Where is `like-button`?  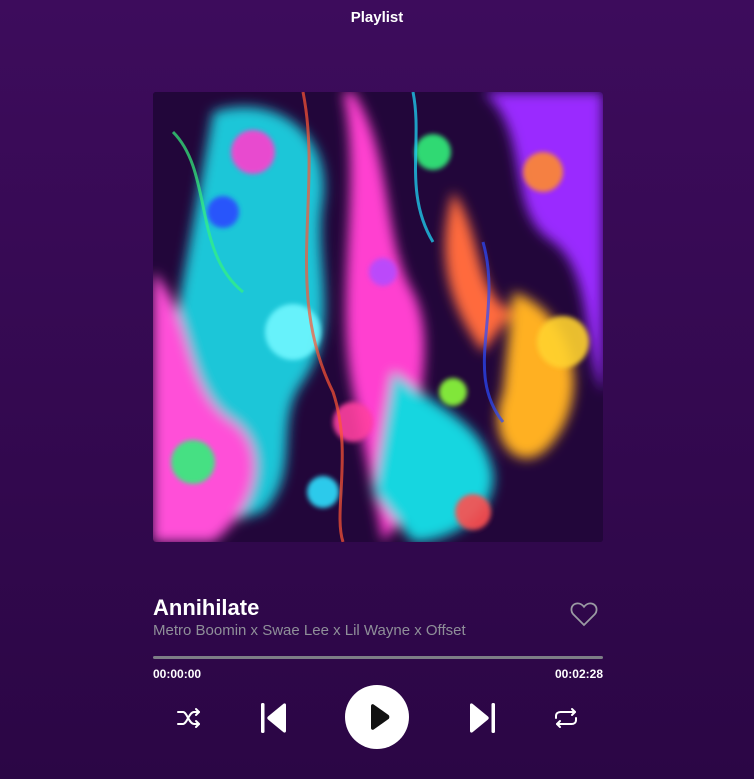
like-button is located at coordinates (584, 614).